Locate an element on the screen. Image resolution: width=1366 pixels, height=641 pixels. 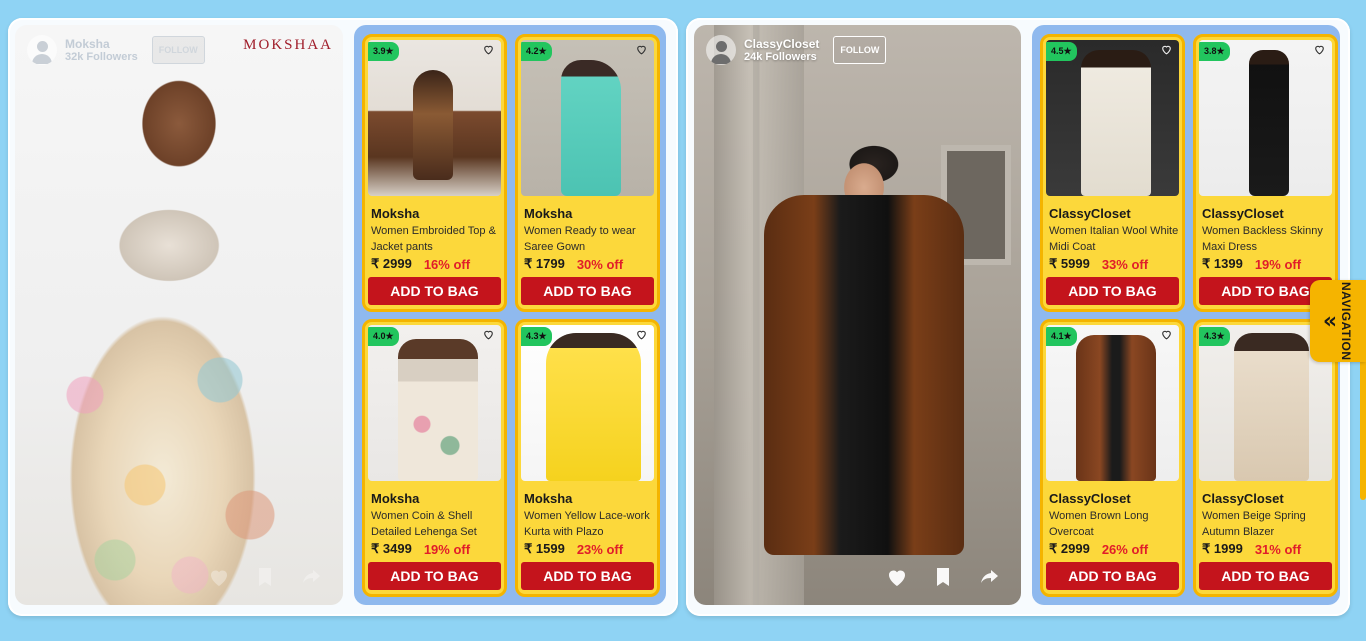
price-row: ₹ 1799 30% off is located at coordinates (589, 264).